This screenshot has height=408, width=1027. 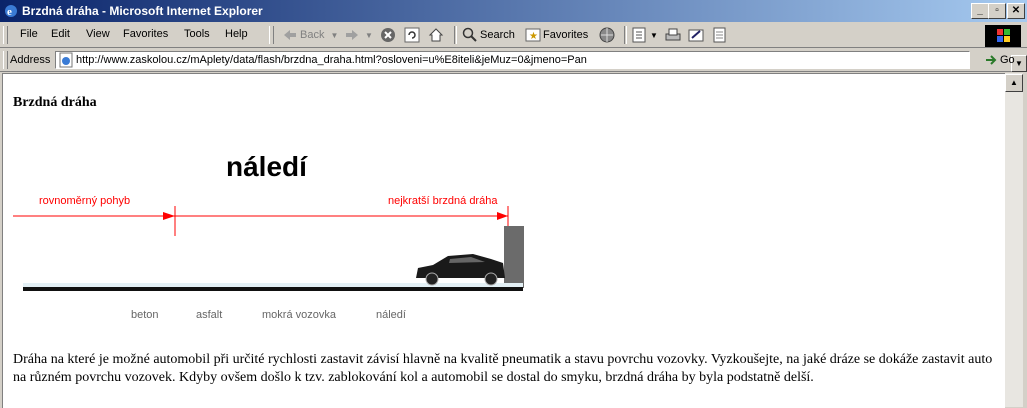 I want to click on shortest-braking-label: nejkratší brzdná dráha, so click(x=443, y=201).